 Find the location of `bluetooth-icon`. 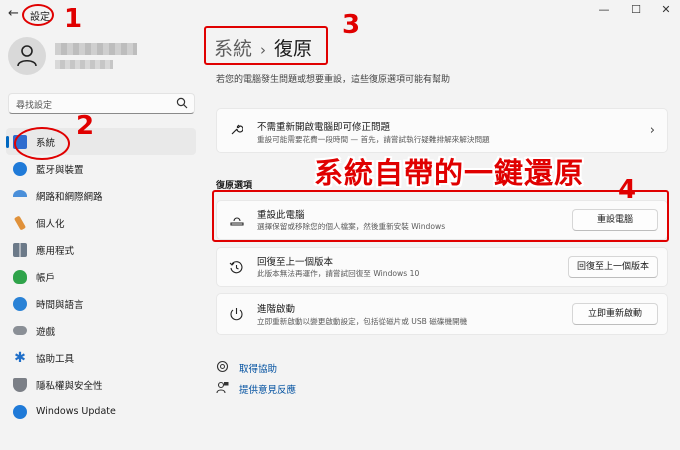

bluetooth-icon is located at coordinates (20, 168).